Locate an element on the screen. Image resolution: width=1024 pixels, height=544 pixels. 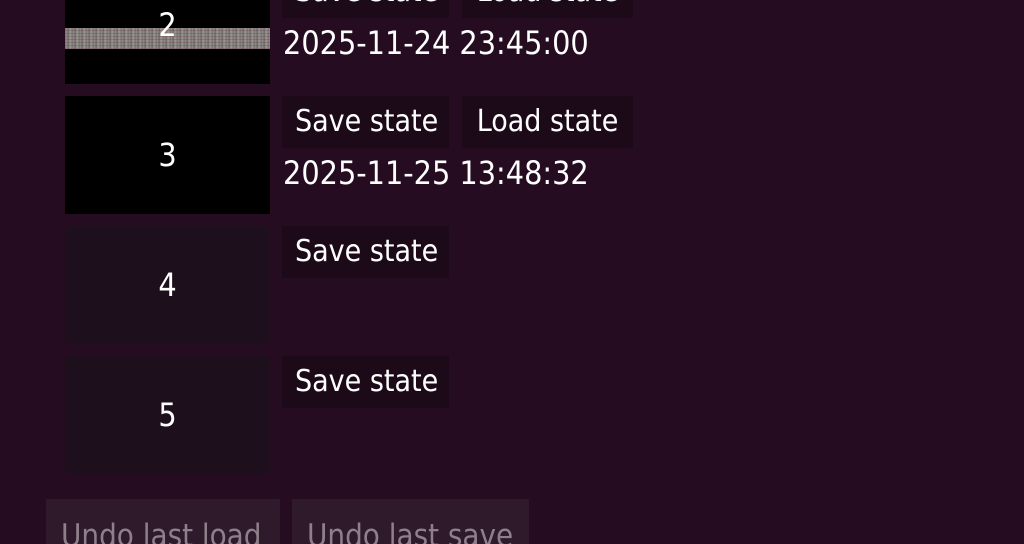
slot-number: 5 is located at coordinates (167, 415).